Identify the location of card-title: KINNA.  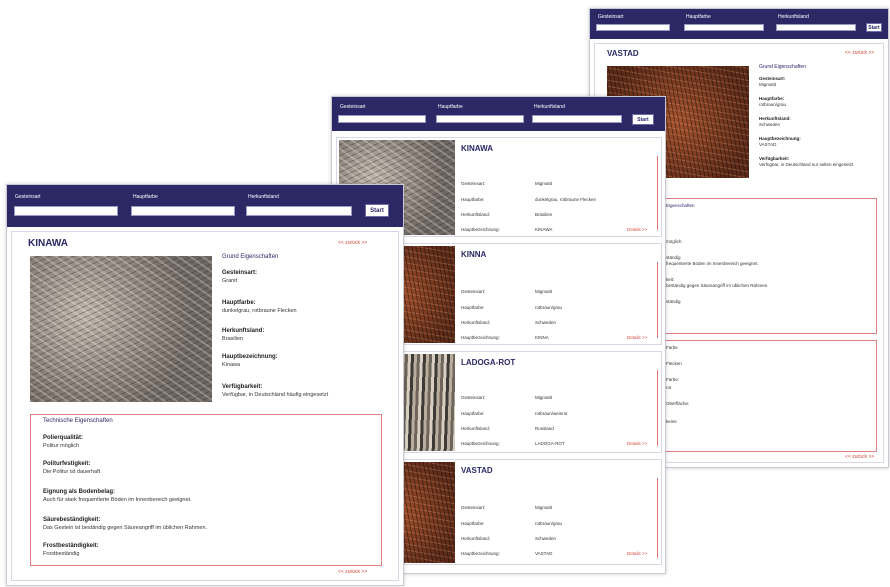
(474, 254).